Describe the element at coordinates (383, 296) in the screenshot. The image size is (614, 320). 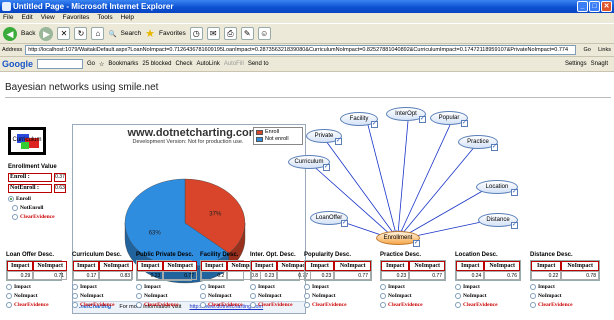
I see `practice-desc-noimpact-radio` at that location.